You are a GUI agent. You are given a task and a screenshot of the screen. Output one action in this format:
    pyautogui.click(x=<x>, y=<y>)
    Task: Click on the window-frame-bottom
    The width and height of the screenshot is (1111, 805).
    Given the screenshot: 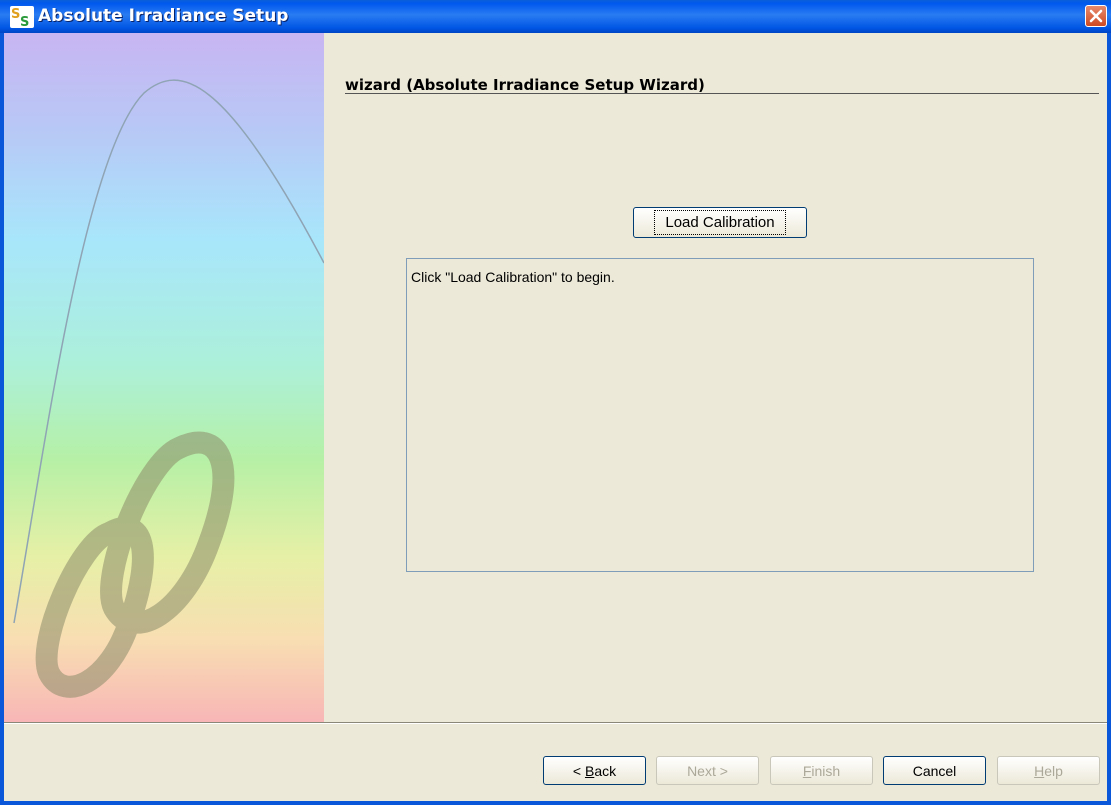 What is the action you would take?
    pyautogui.click(x=555, y=803)
    